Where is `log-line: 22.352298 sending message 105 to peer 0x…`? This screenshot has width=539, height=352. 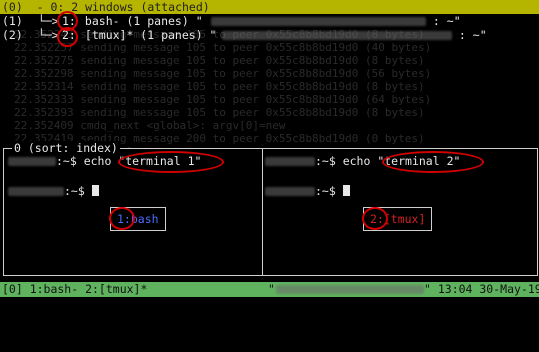 log-line: 22.352298 sending message 105 to peer 0x… is located at coordinates (223, 73).